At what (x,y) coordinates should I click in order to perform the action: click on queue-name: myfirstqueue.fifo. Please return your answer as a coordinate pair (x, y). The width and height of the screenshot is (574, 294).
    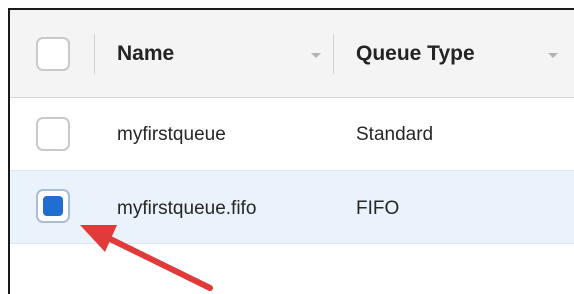
    Looking at the image, I should click on (186, 209).